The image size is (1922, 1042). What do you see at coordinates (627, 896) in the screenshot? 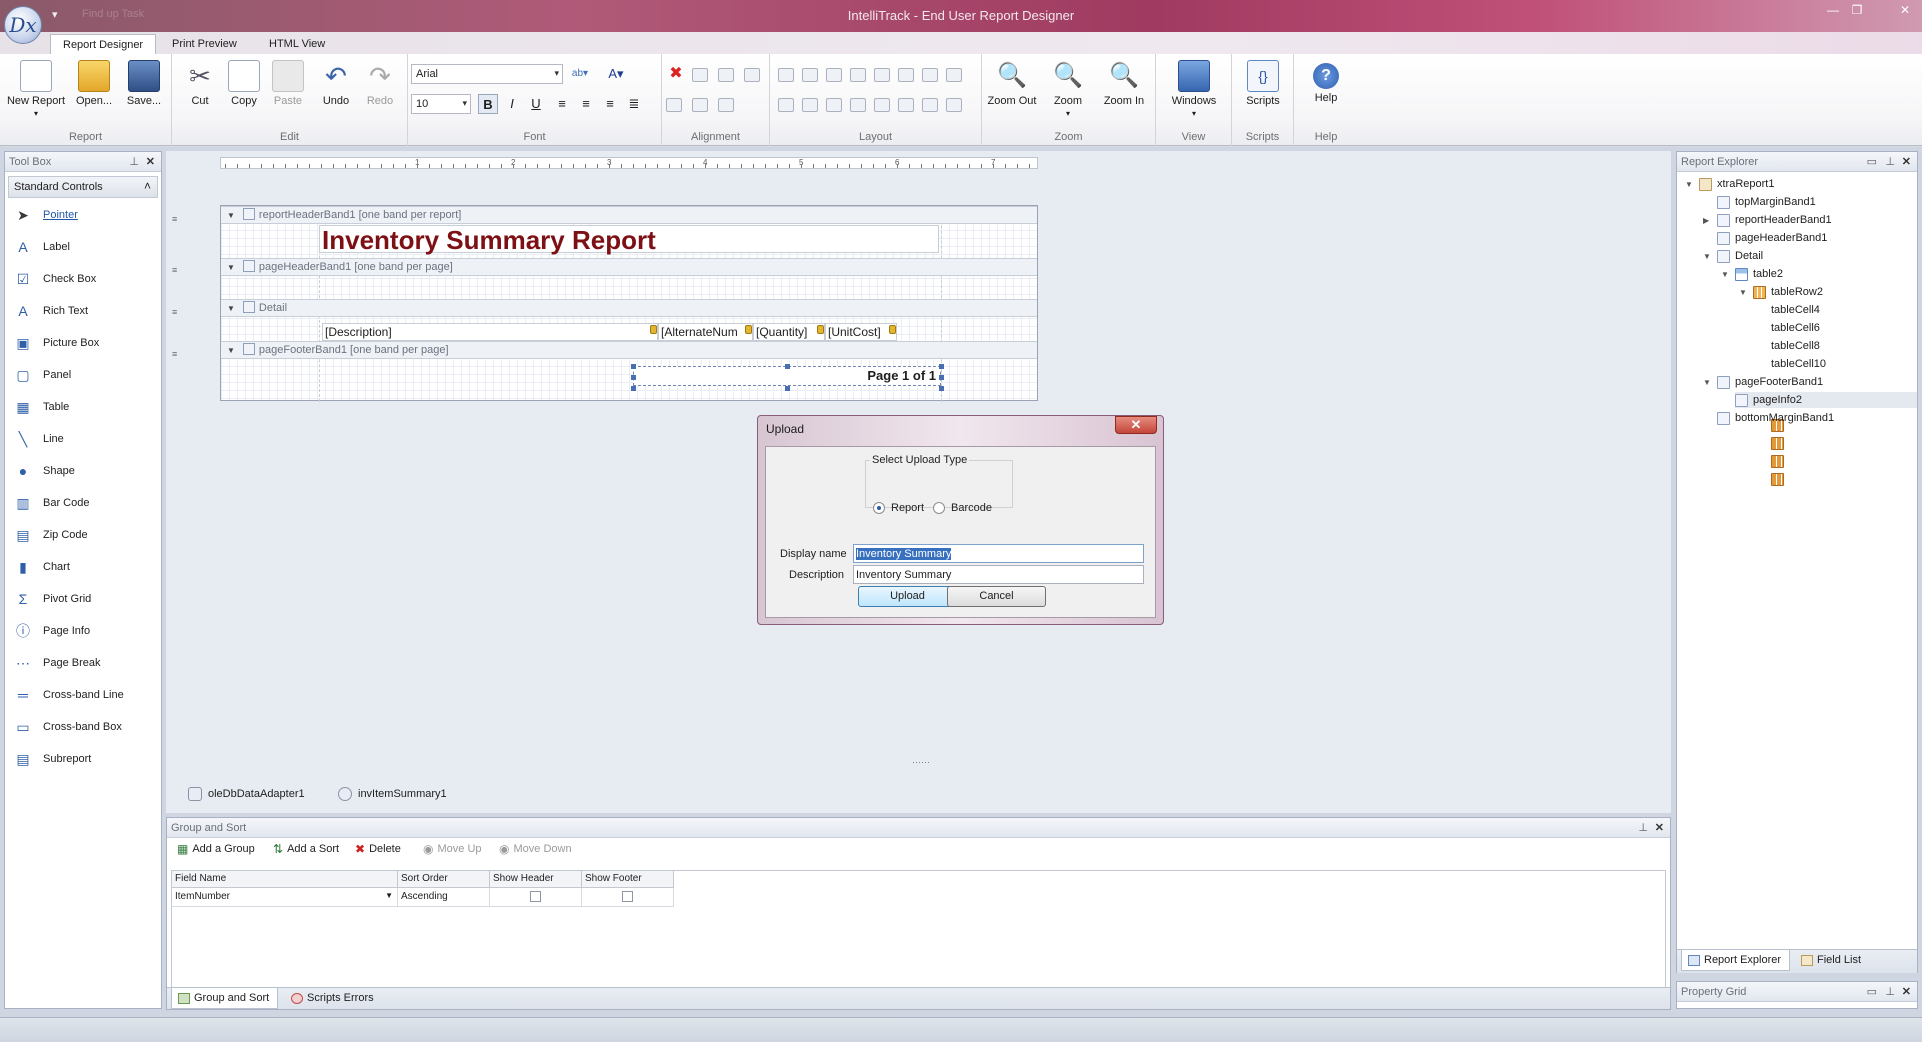
I see `show-footer-checkbox` at bounding box center [627, 896].